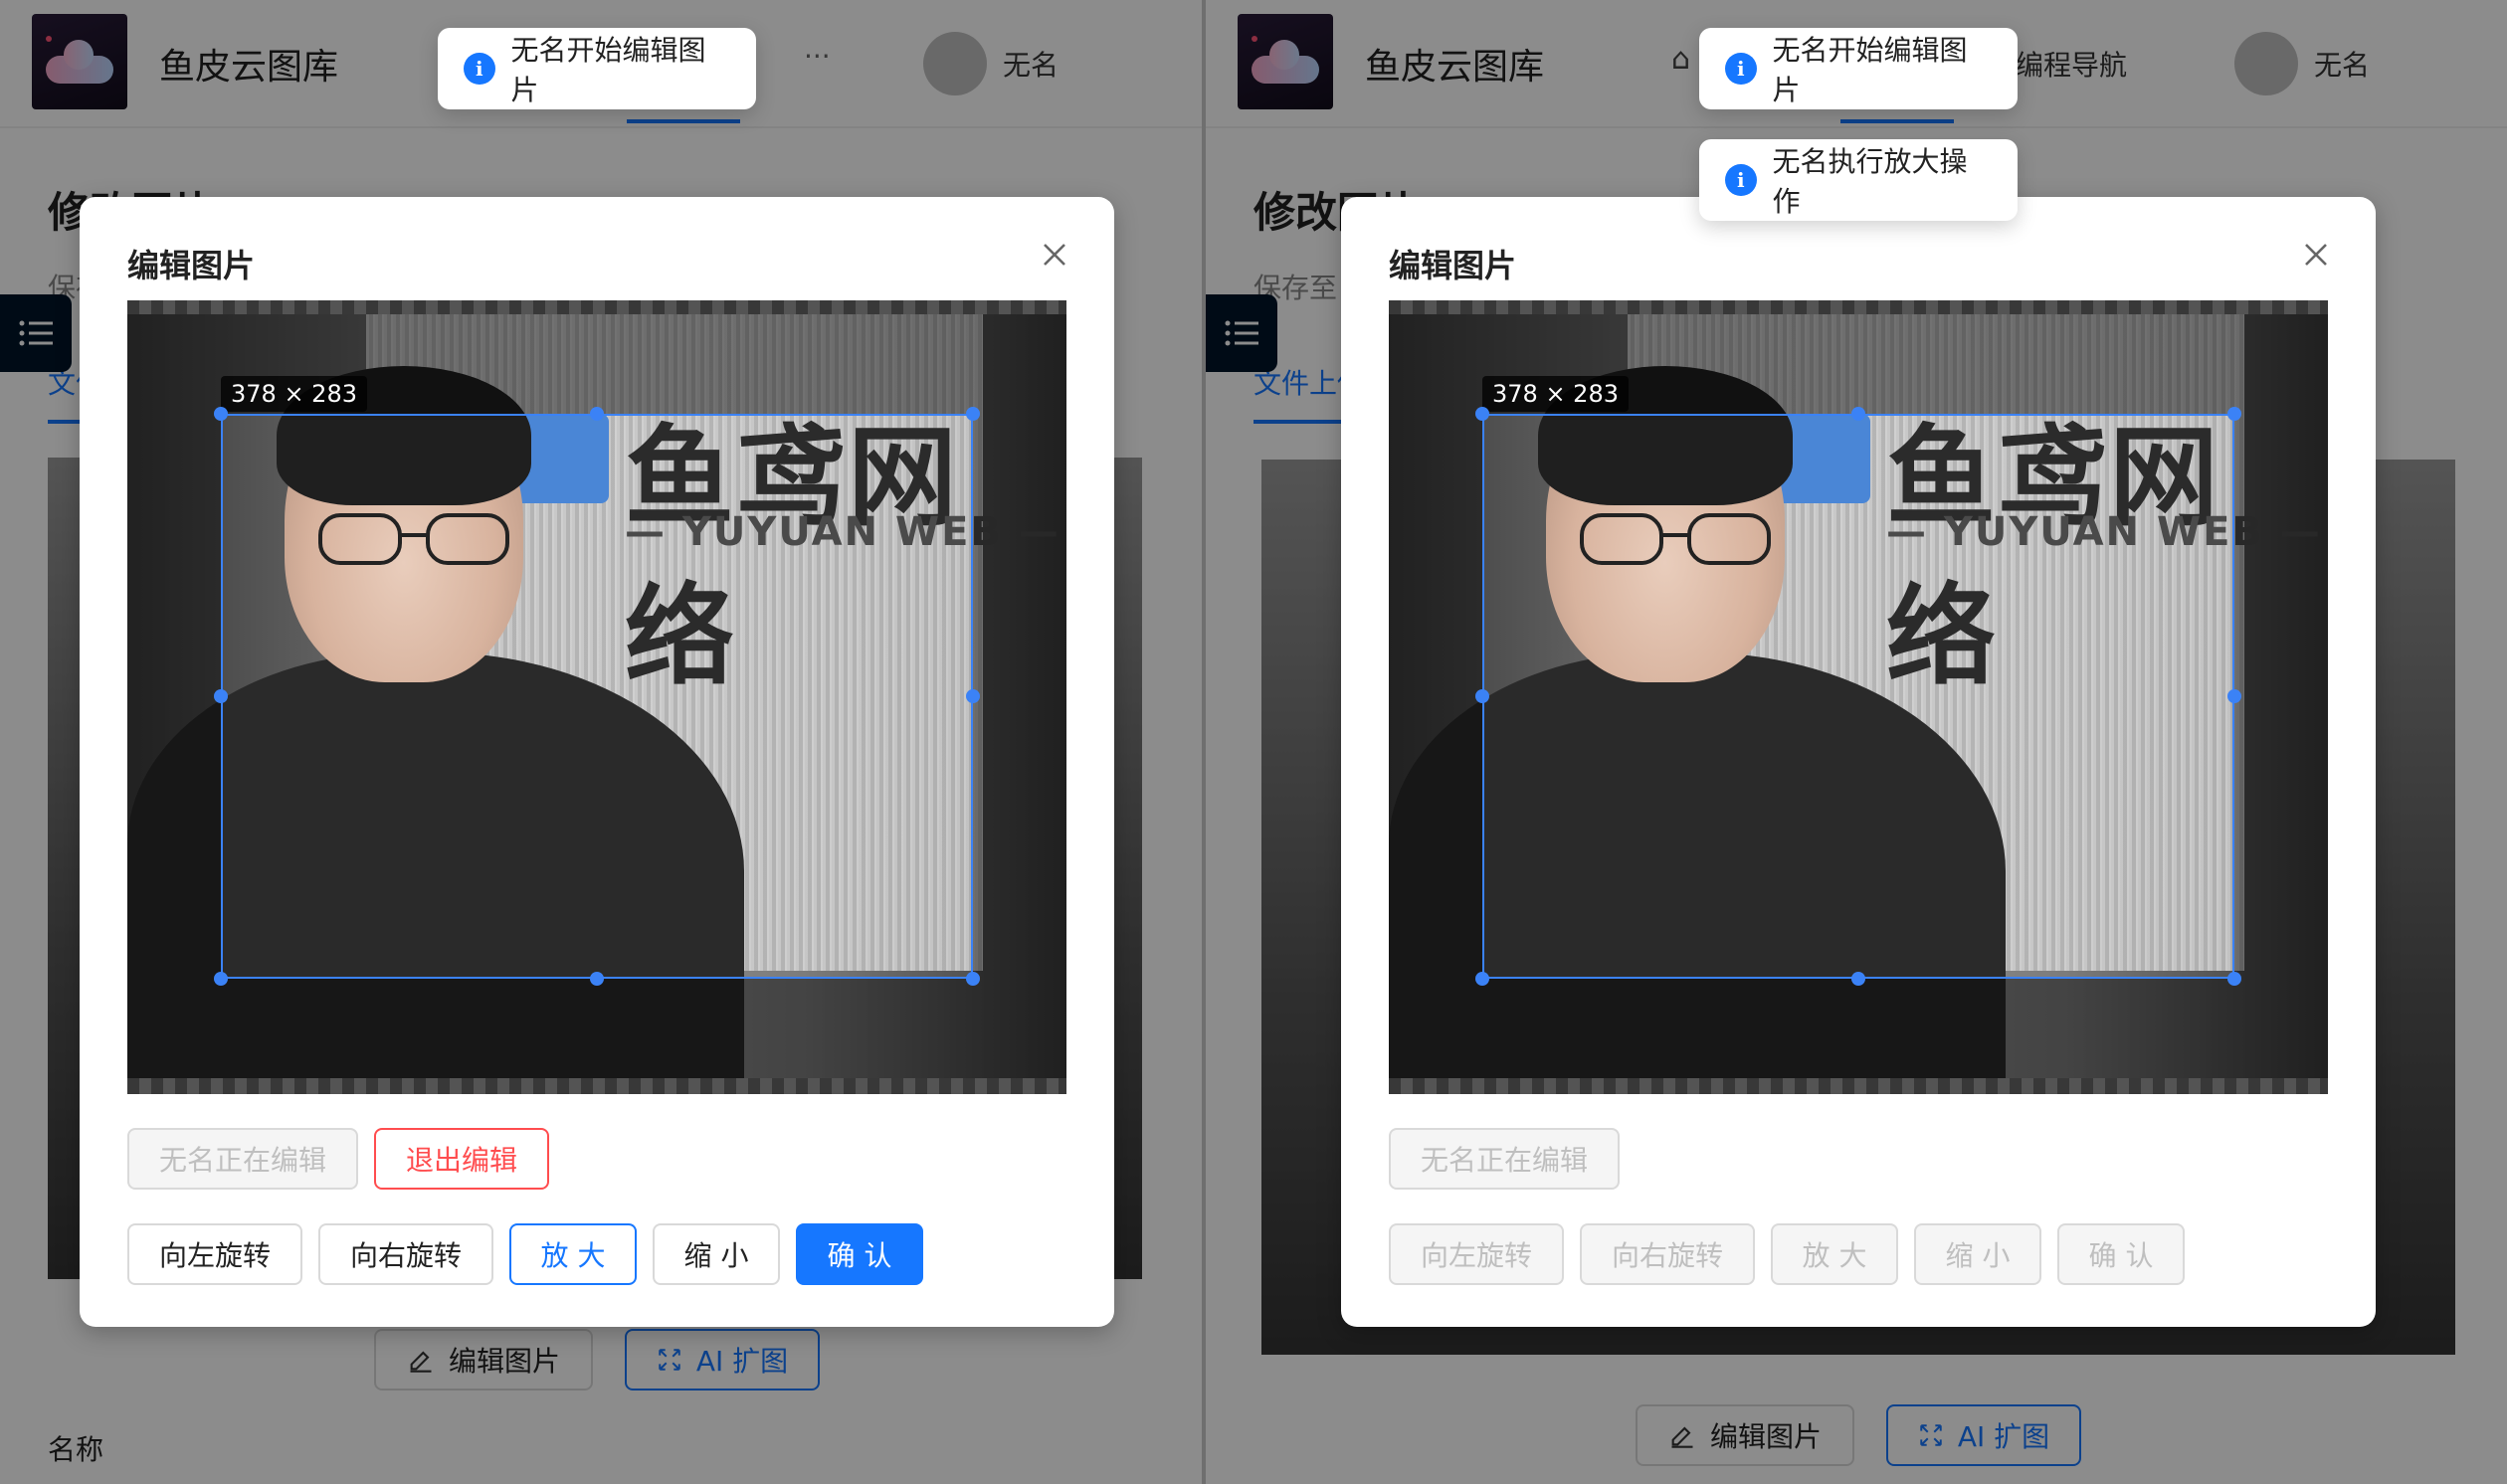 The width and height of the screenshot is (2507, 1484). Describe the element at coordinates (461, 1159) in the screenshot. I see `exit-edit-button: 退出编辑` at that location.